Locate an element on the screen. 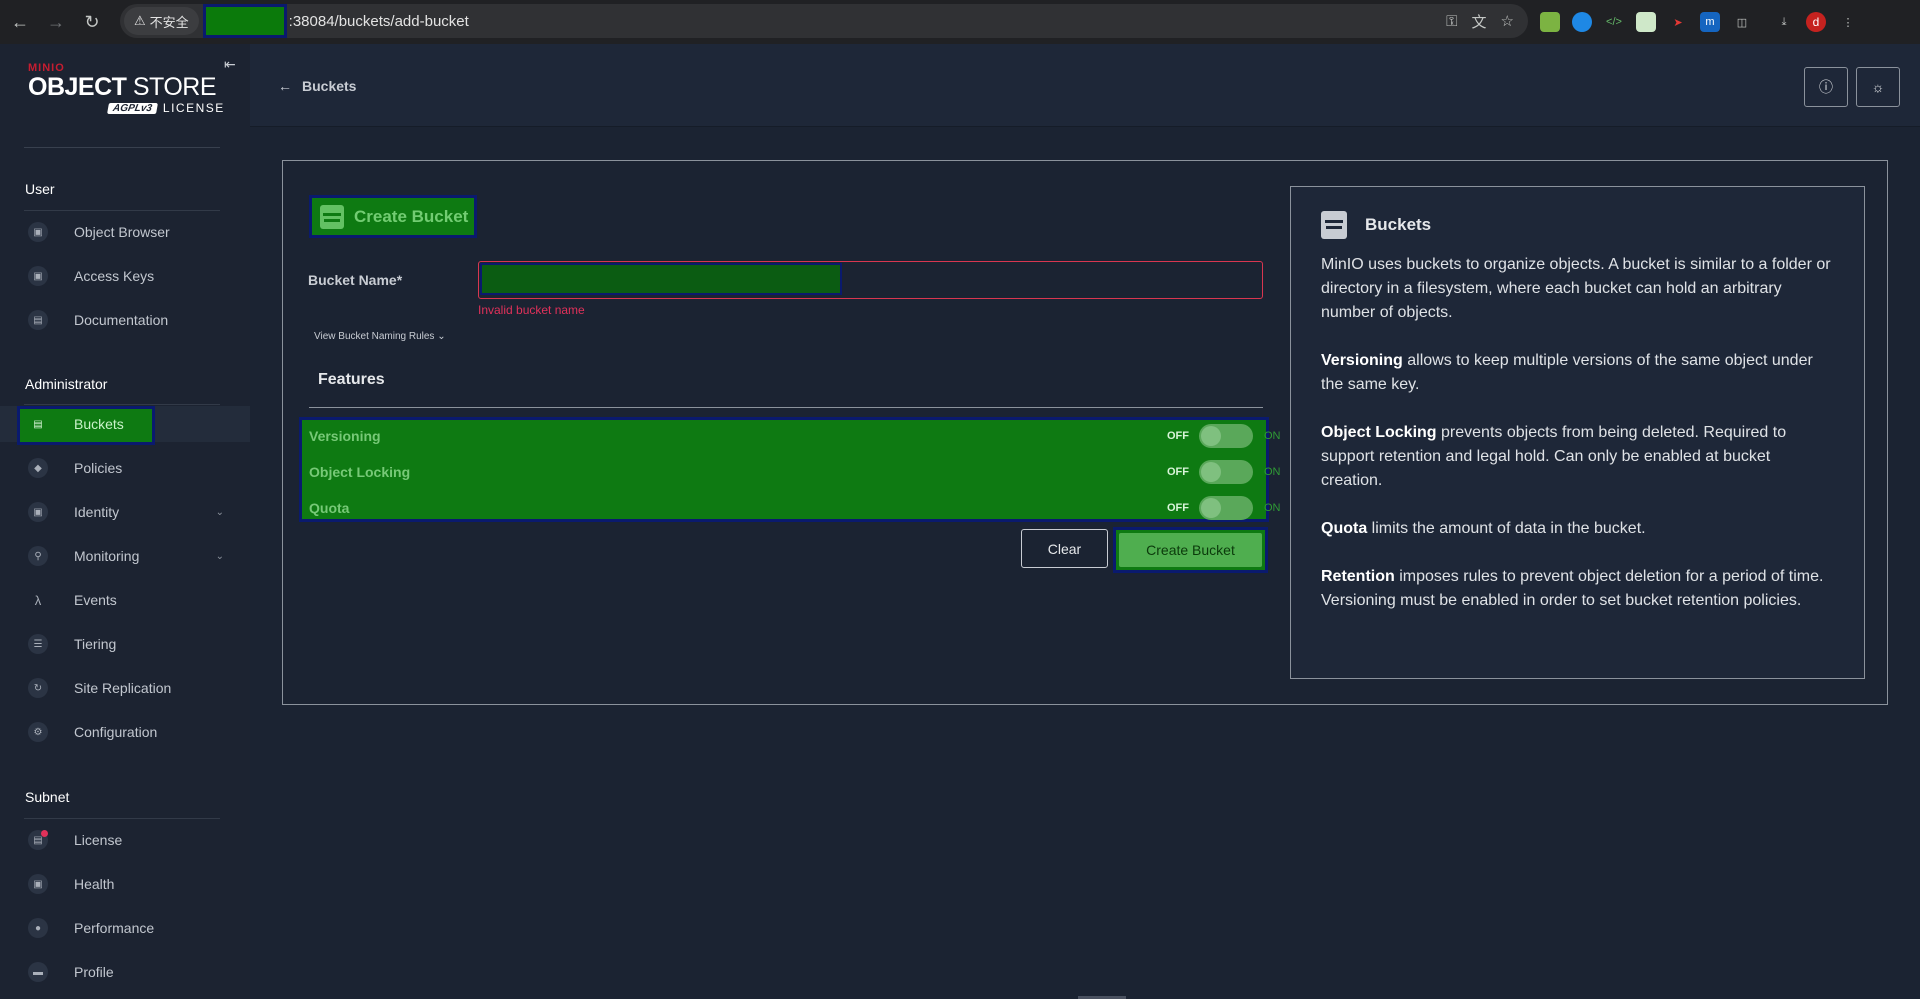 The height and width of the screenshot is (999, 1920). puzzle-extensions-icon: ◫ is located at coordinates (1742, 22).